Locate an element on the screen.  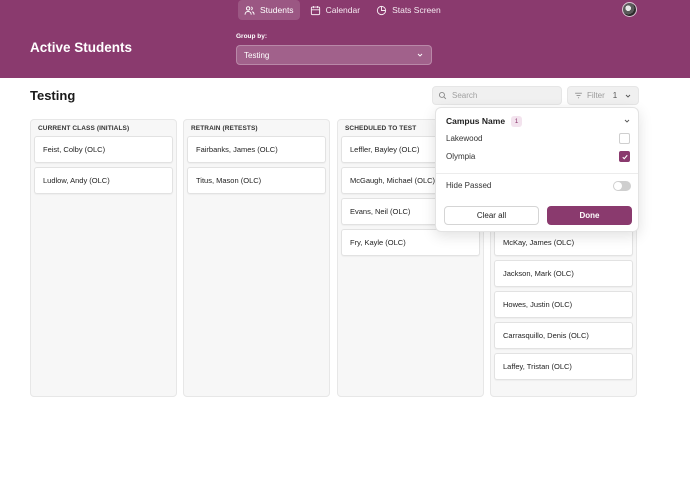
search-box is located at coordinates (497, 95).